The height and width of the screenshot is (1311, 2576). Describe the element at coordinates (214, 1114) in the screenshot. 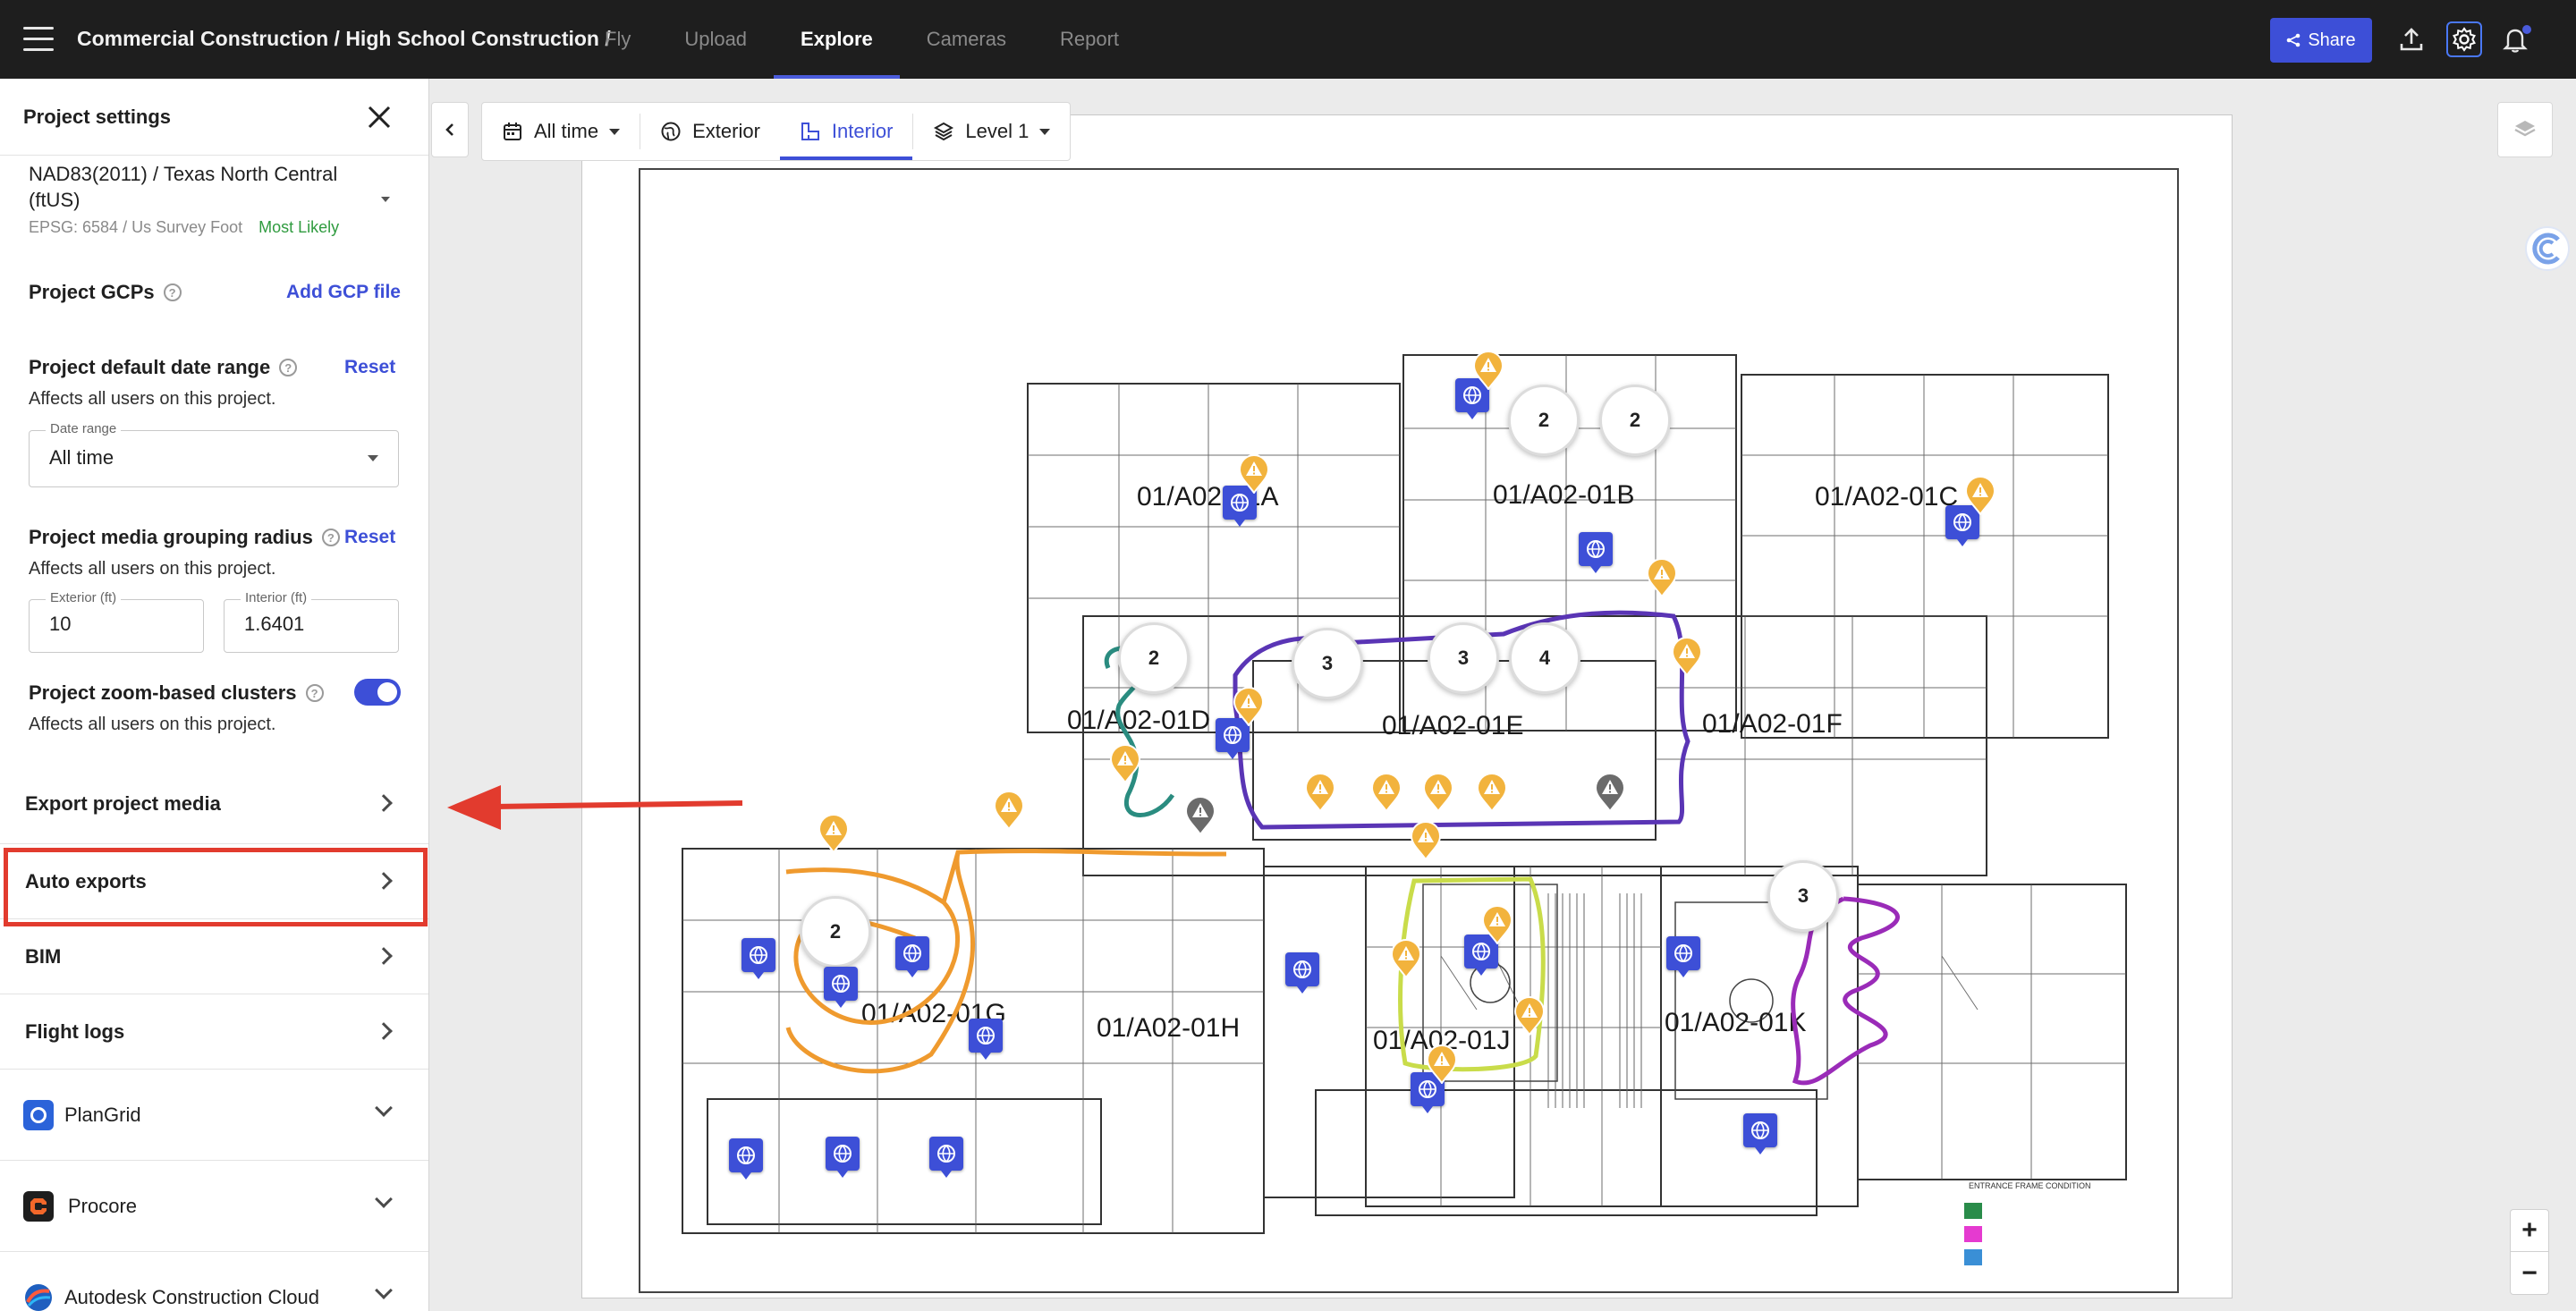

I see `integration-plangrid: PlanGrid` at that location.